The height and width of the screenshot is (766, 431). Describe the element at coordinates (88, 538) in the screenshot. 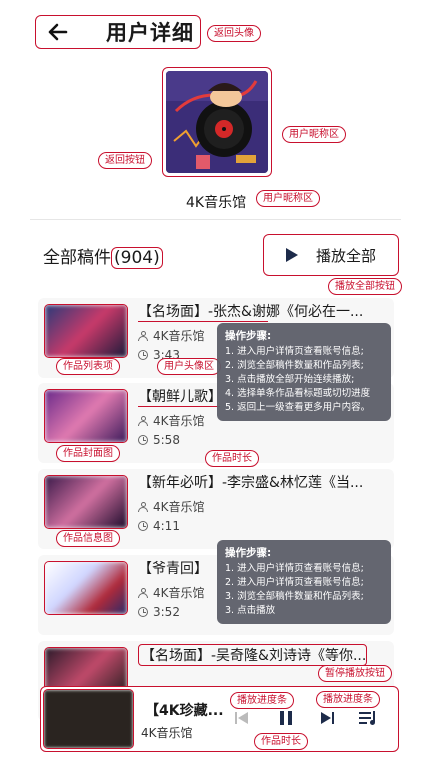

I see `annotation-tag: 作品信息图` at that location.